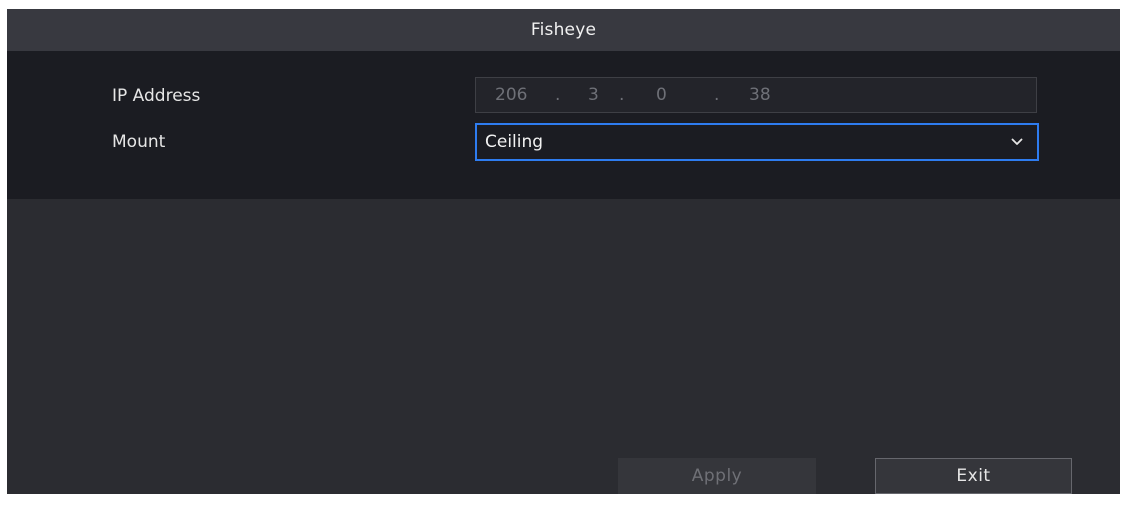 This screenshot has height=505, width=1124. I want to click on mount-select: Ceiling, so click(757, 142).